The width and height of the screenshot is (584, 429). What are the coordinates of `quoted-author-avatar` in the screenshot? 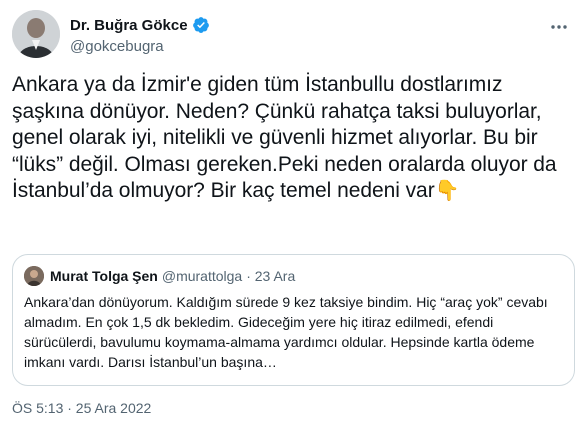 It's located at (34, 276).